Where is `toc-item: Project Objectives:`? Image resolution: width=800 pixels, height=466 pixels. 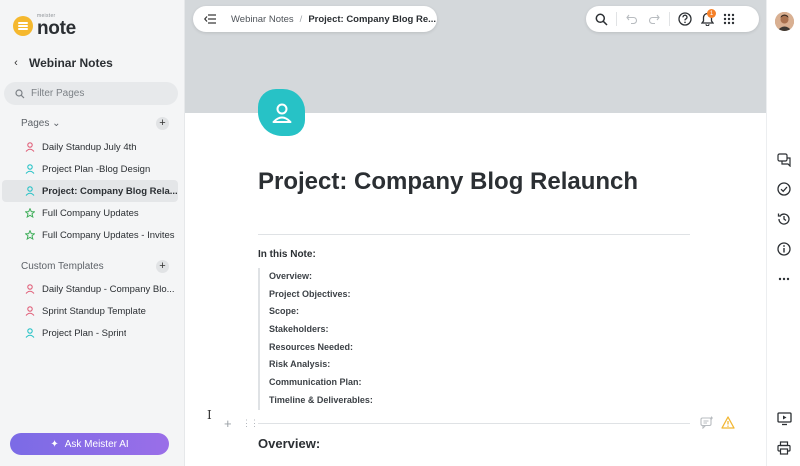
toc-item: Project Objectives: is located at coordinates (321, 295).